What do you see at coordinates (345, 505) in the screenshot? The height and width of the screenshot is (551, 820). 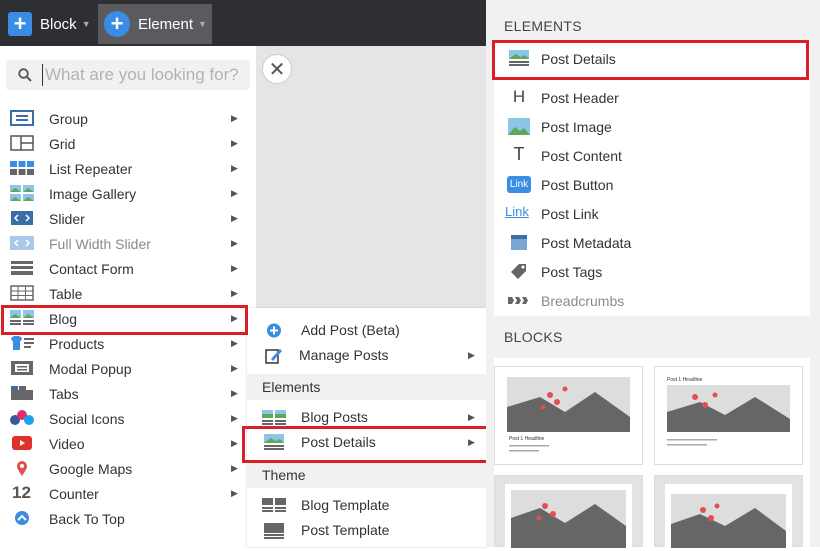 I see `submenu-item-label: Blog Template` at bounding box center [345, 505].